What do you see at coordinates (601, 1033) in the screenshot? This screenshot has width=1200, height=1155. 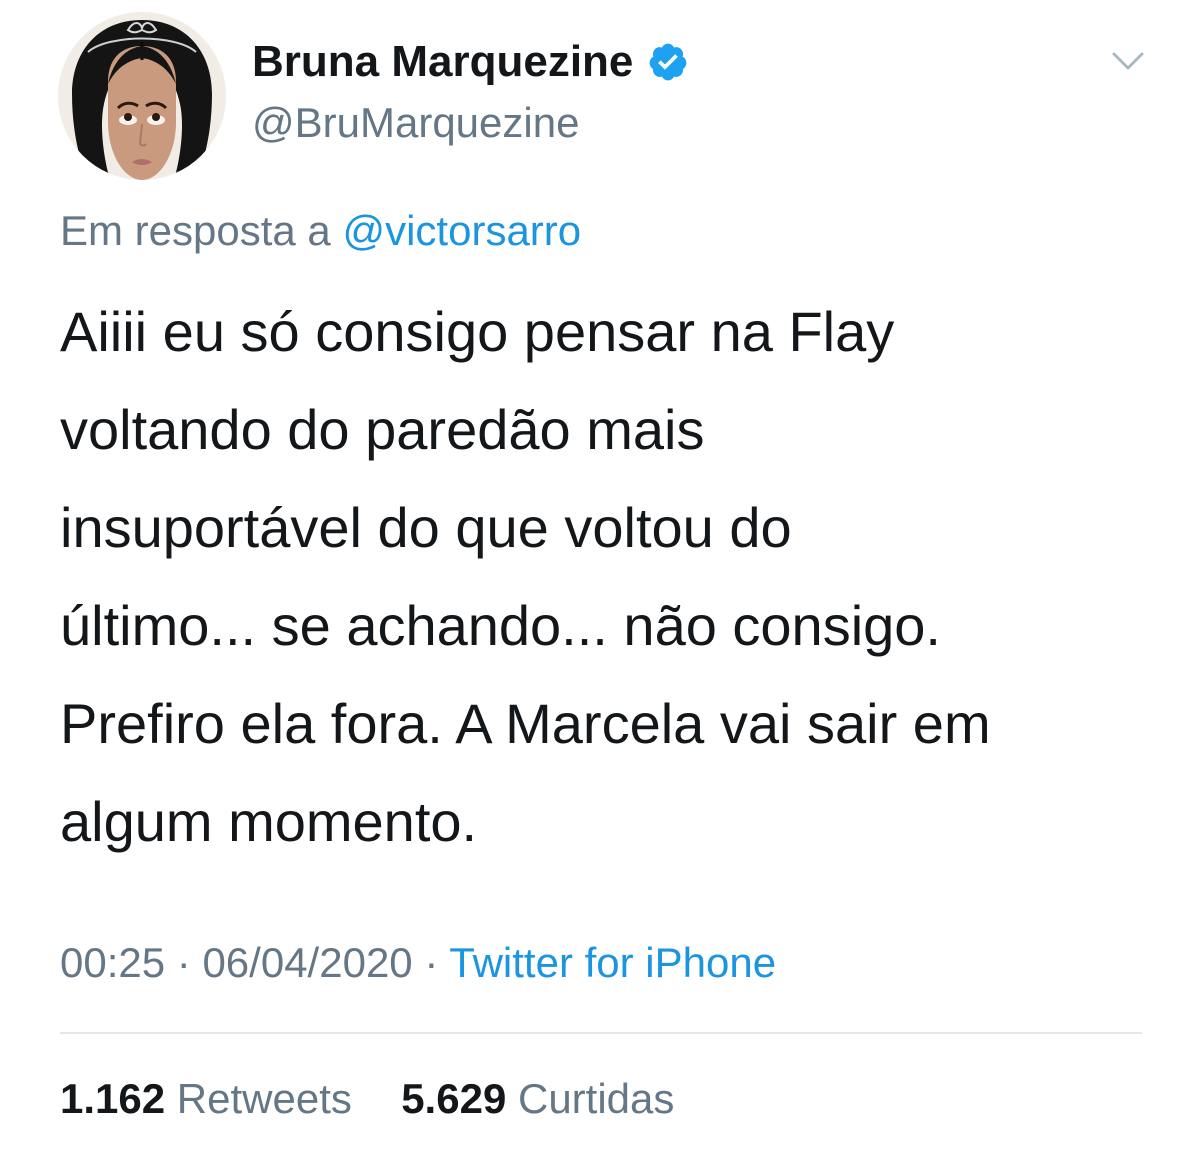 I see `divider` at bounding box center [601, 1033].